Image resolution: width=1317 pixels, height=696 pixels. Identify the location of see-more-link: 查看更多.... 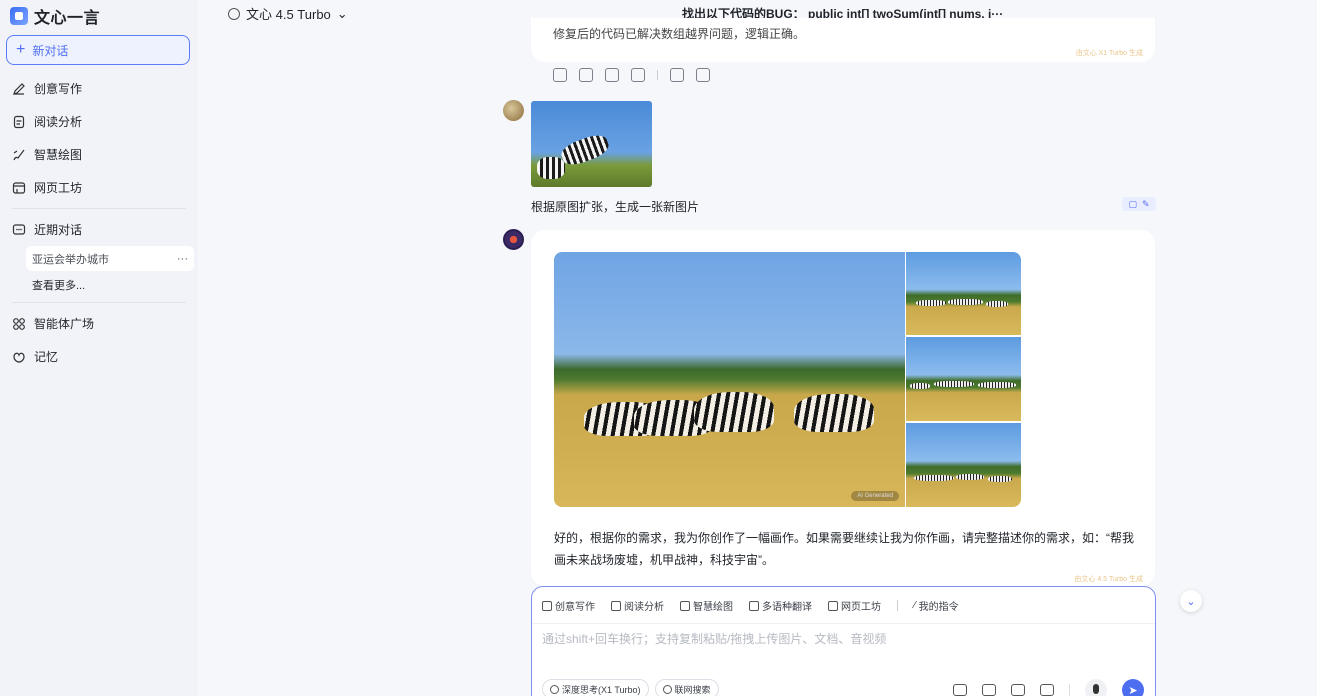
(99, 284).